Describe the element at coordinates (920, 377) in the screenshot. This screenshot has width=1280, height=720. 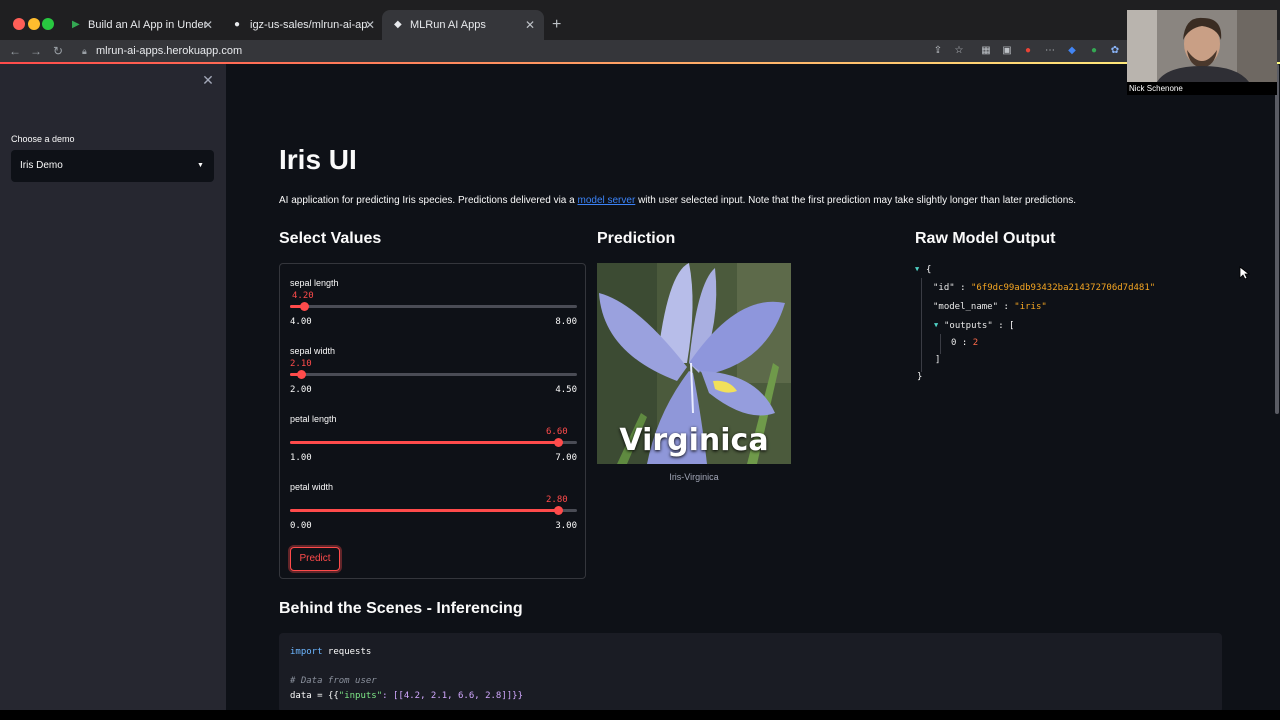
I see `json-brace: }` at that location.